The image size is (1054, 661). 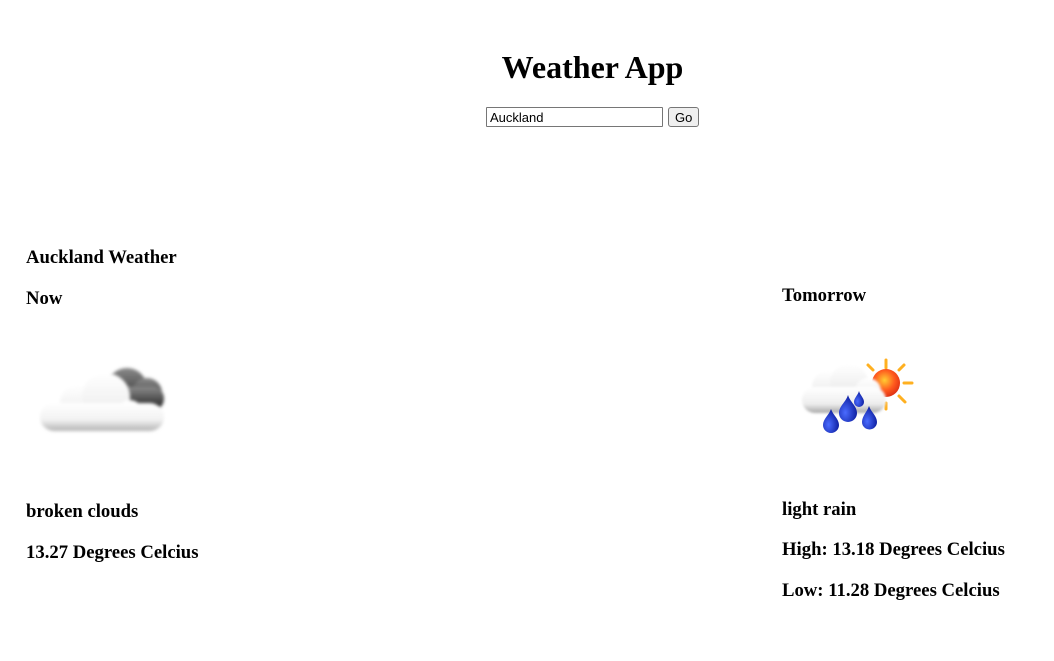 What do you see at coordinates (819, 509) in the screenshot?
I see `tomorrow-description: light rain` at bounding box center [819, 509].